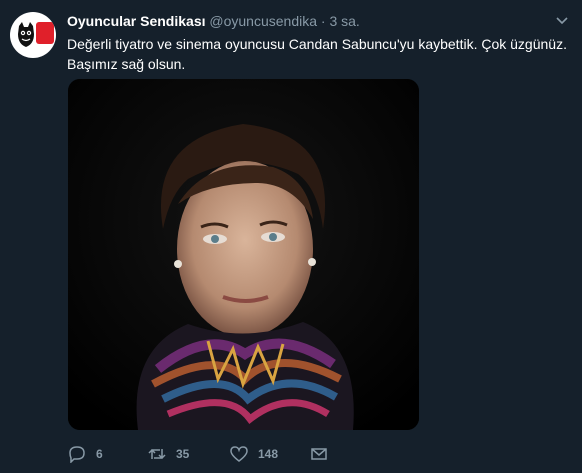 The width and height of the screenshot is (582, 473). Describe the element at coordinates (263, 21) in the screenshot. I see `author-handle: @oyuncusendika` at that location.